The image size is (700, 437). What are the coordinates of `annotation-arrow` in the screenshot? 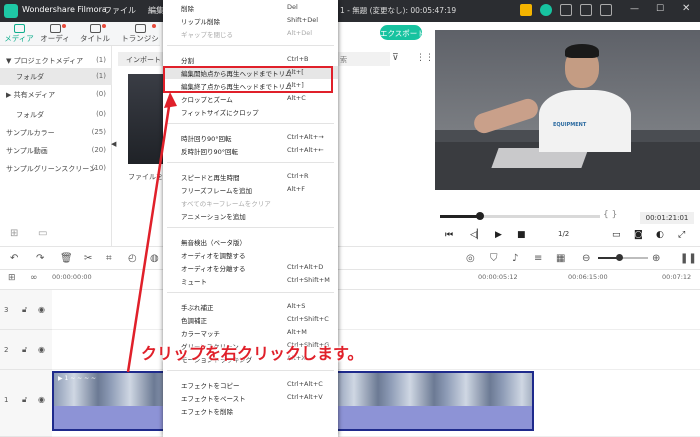 It's located at (151, 232).